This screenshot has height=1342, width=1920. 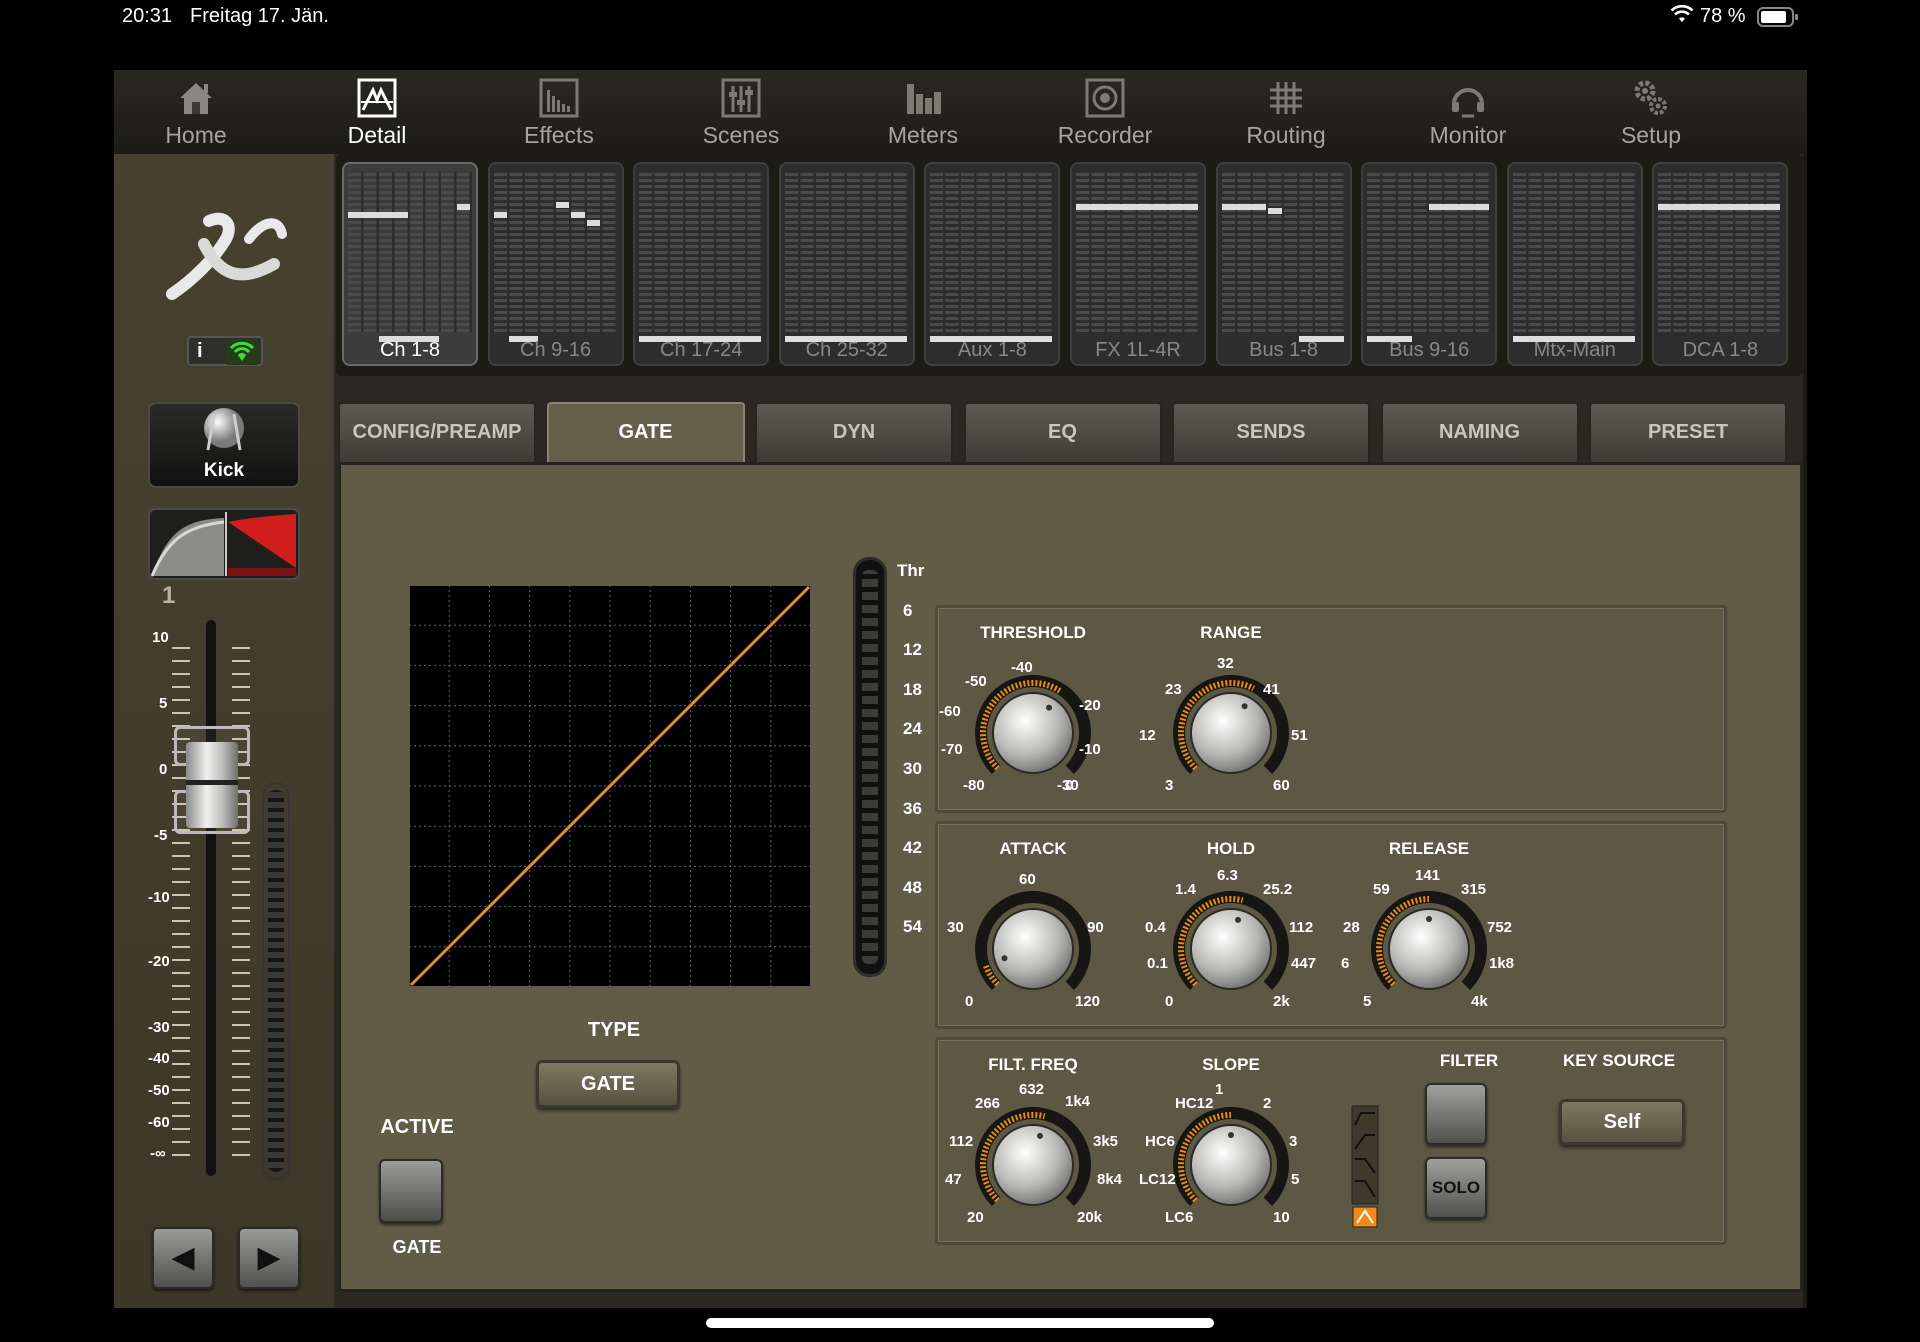 I want to click on filt-freq-tick: 1k4, so click(x=1078, y=1101).